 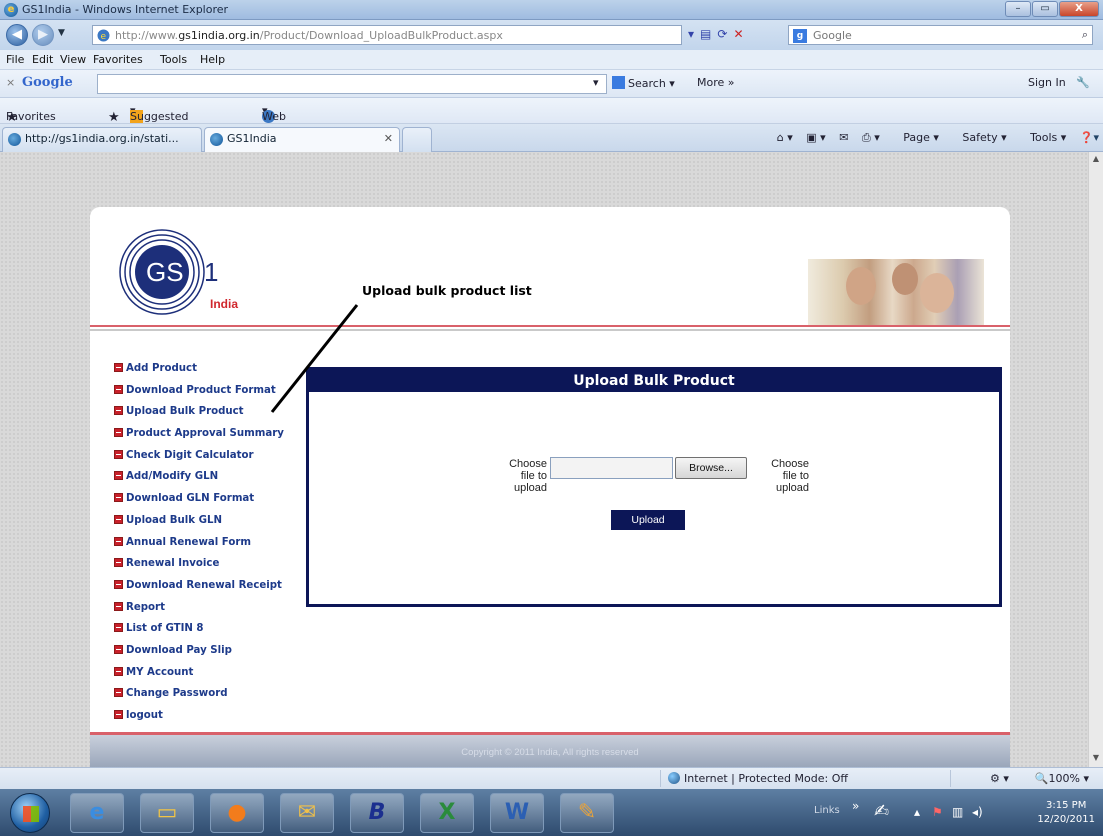 What do you see at coordinates (916, 137) in the screenshot?
I see `page-menu: Page ▾` at bounding box center [916, 137].